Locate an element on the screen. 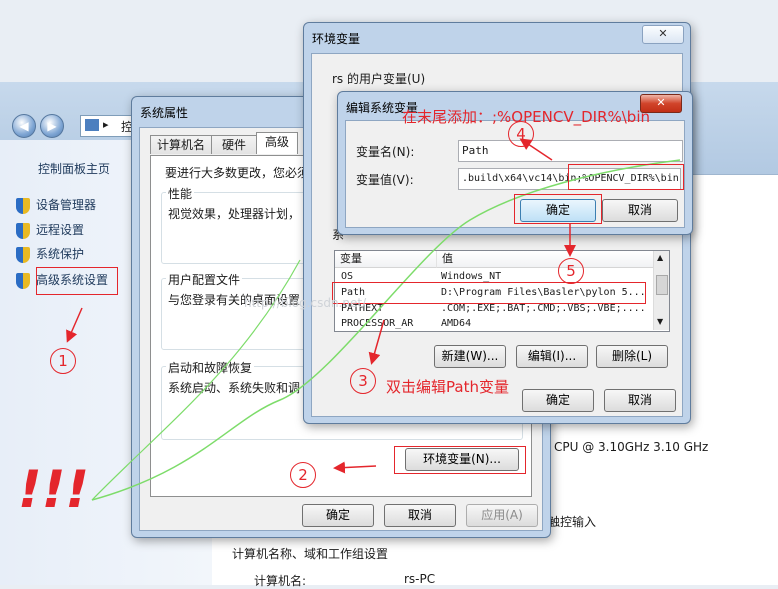 The width and height of the screenshot is (778, 589). arrow-step3 is located at coordinates (376, 342).